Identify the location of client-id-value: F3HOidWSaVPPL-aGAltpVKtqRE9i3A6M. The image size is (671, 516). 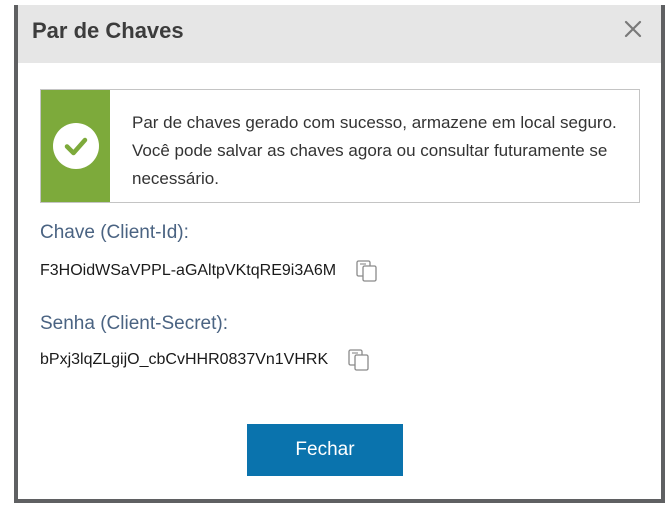
(188, 270).